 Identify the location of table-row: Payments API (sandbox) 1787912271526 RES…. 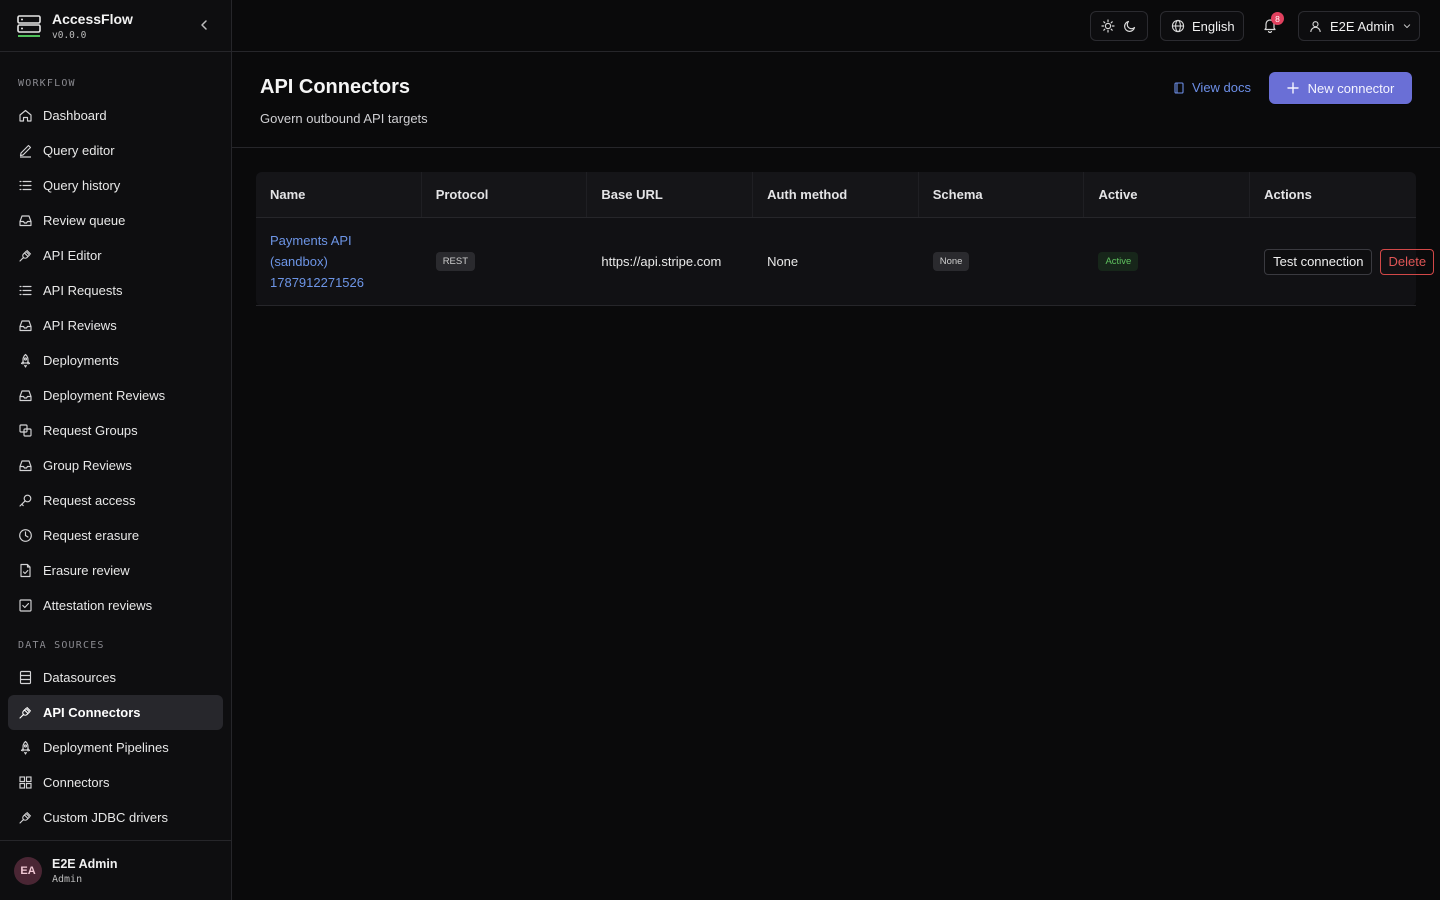
(845, 262).